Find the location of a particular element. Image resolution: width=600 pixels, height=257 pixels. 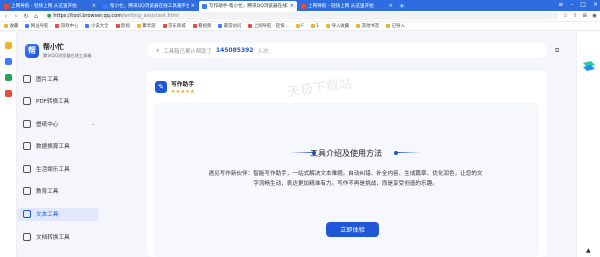

bookmark-item: F is located at coordinates (299, 26).